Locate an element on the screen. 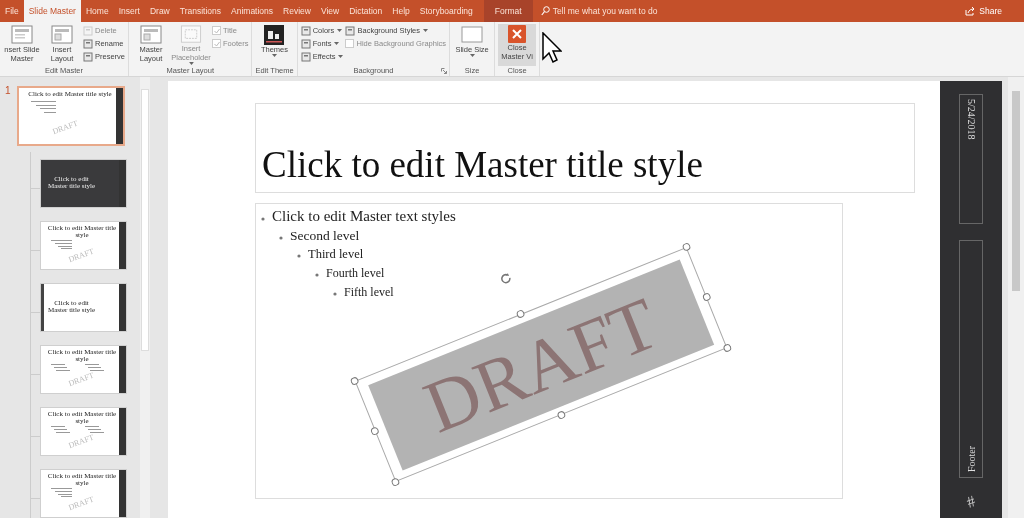 The image size is (1024, 518). bullet-text: Fourth level is located at coordinates (355, 273).